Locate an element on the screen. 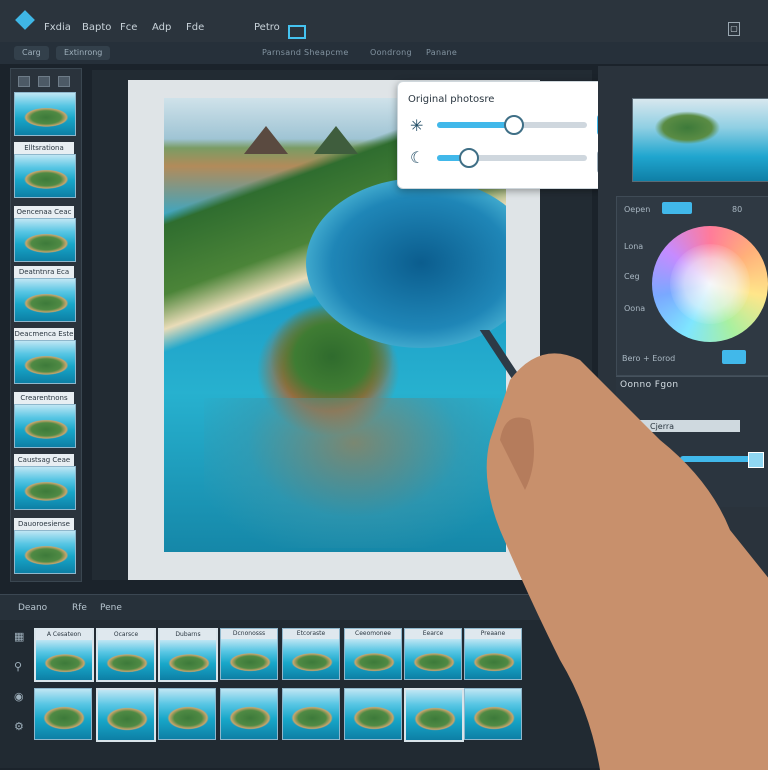 The image size is (768, 770). color-header-value: 80 is located at coordinates (737, 209).